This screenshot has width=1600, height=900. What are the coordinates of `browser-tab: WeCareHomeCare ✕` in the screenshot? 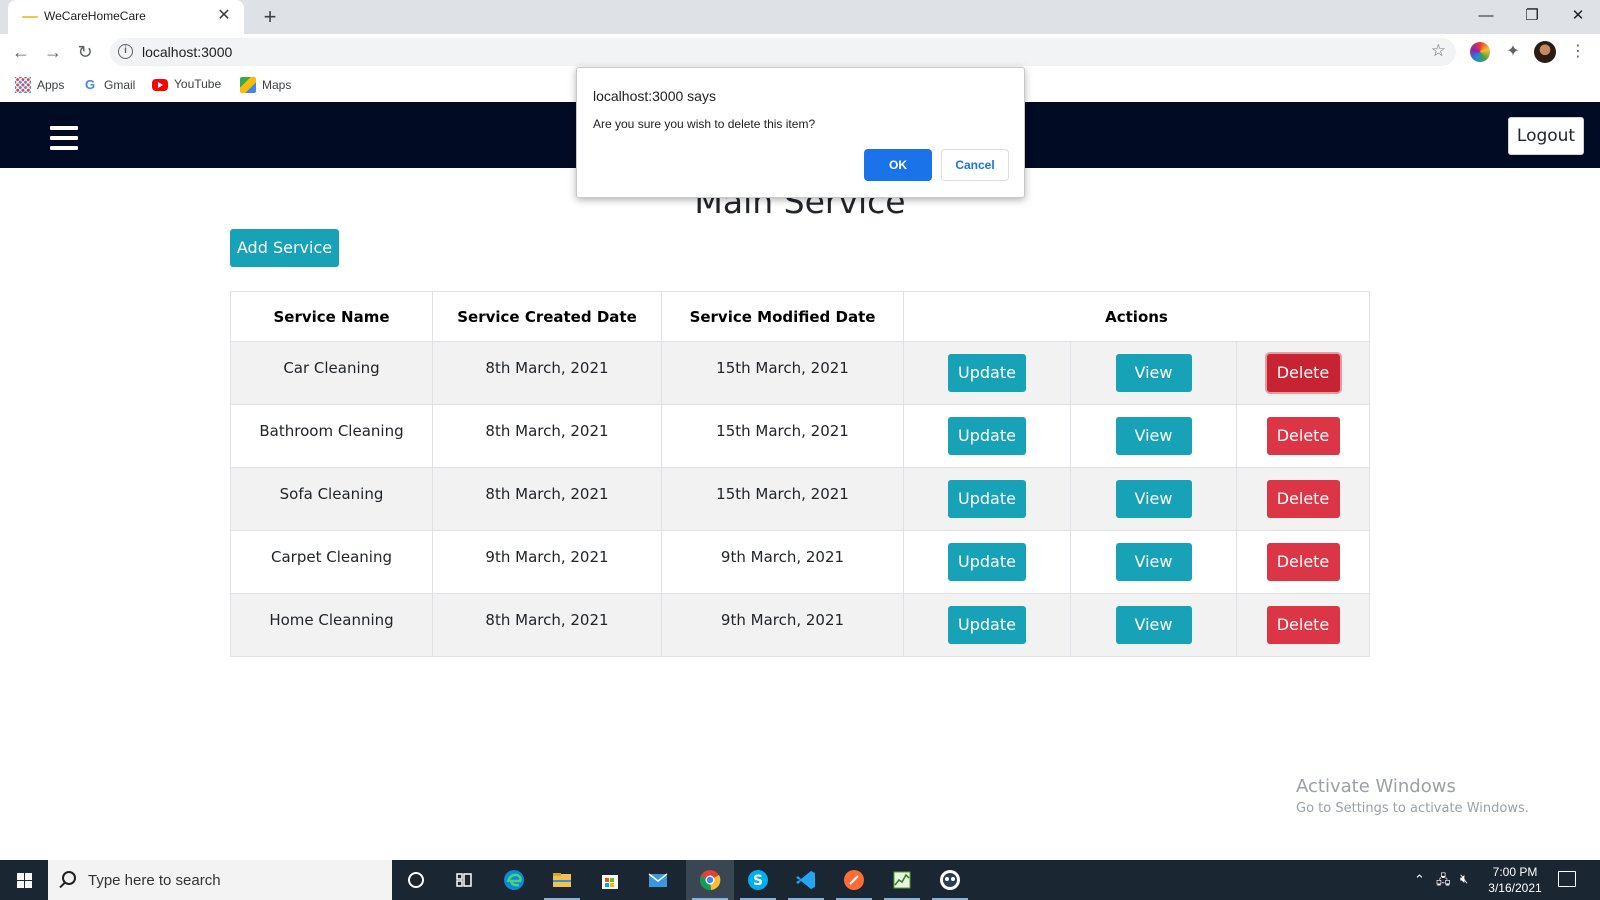 It's located at (126, 17).